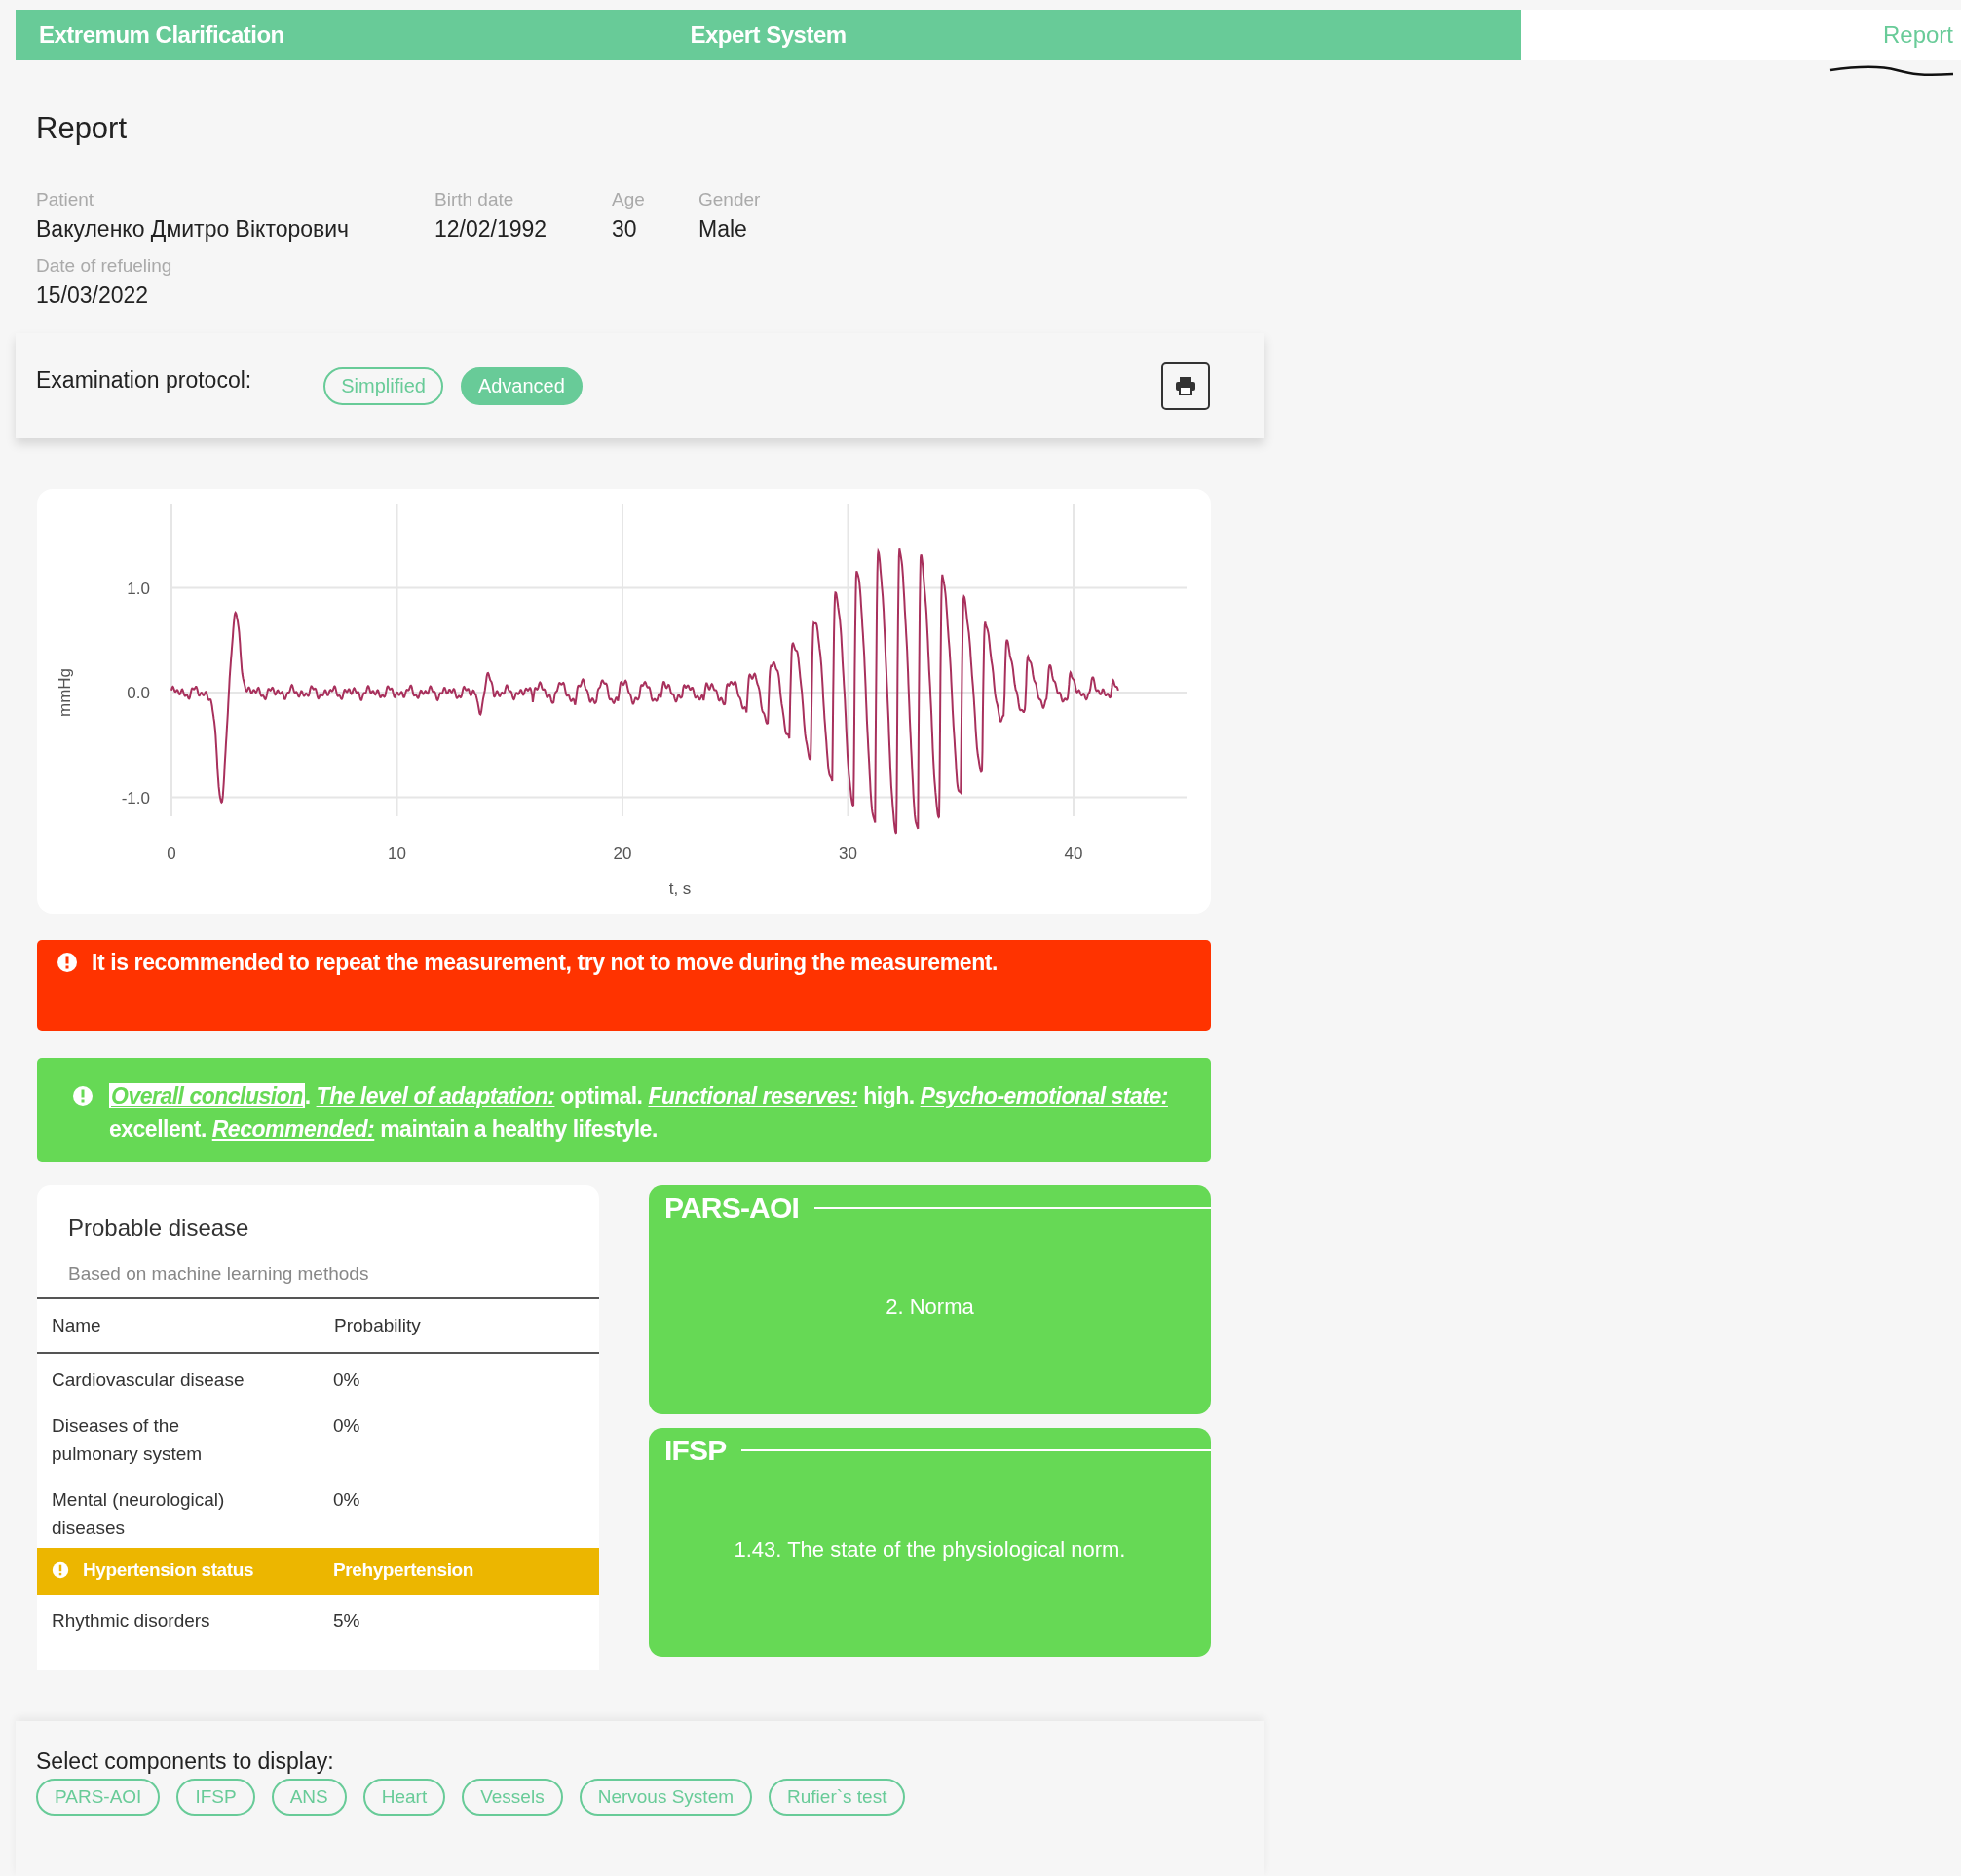 This screenshot has width=1961, height=1876. I want to click on app-name: Extremum Clarification, so click(162, 35).